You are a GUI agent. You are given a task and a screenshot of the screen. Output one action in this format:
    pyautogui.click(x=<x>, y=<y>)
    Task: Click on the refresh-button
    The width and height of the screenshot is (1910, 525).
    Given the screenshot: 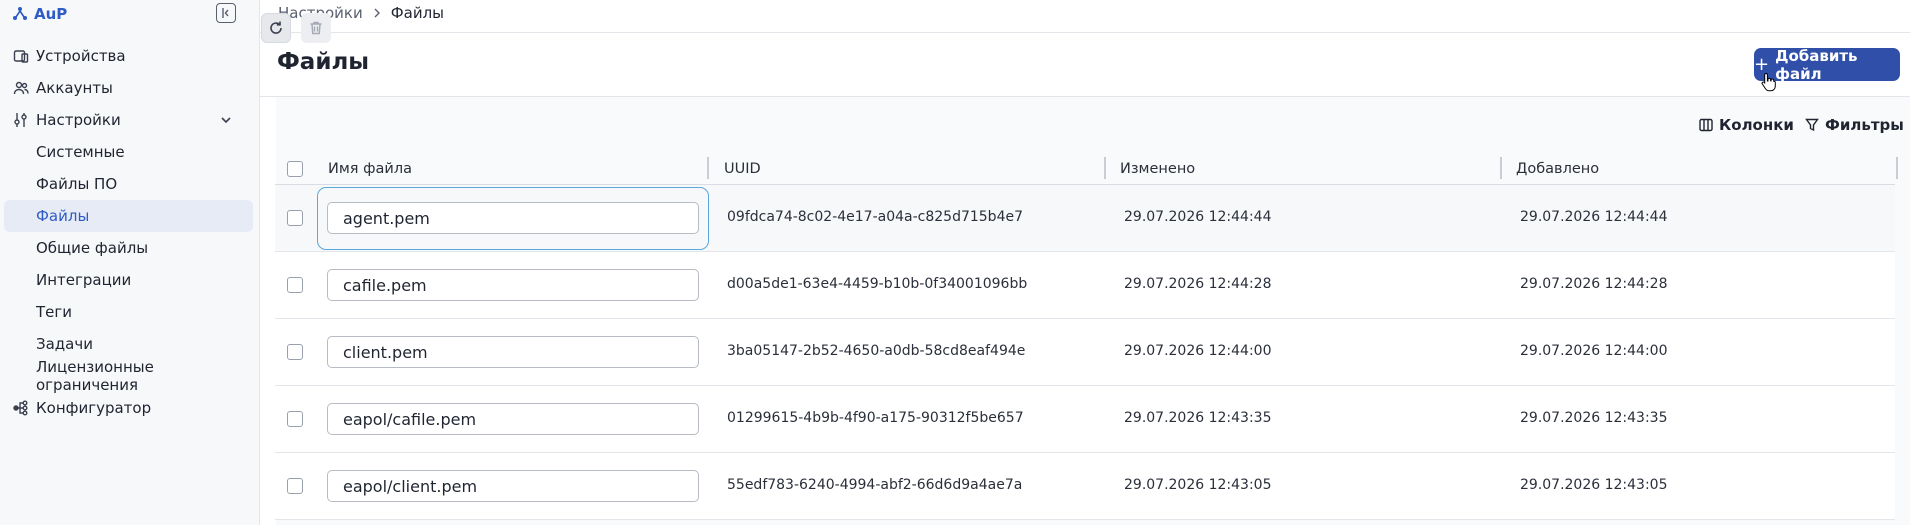 What is the action you would take?
    pyautogui.click(x=276, y=28)
    